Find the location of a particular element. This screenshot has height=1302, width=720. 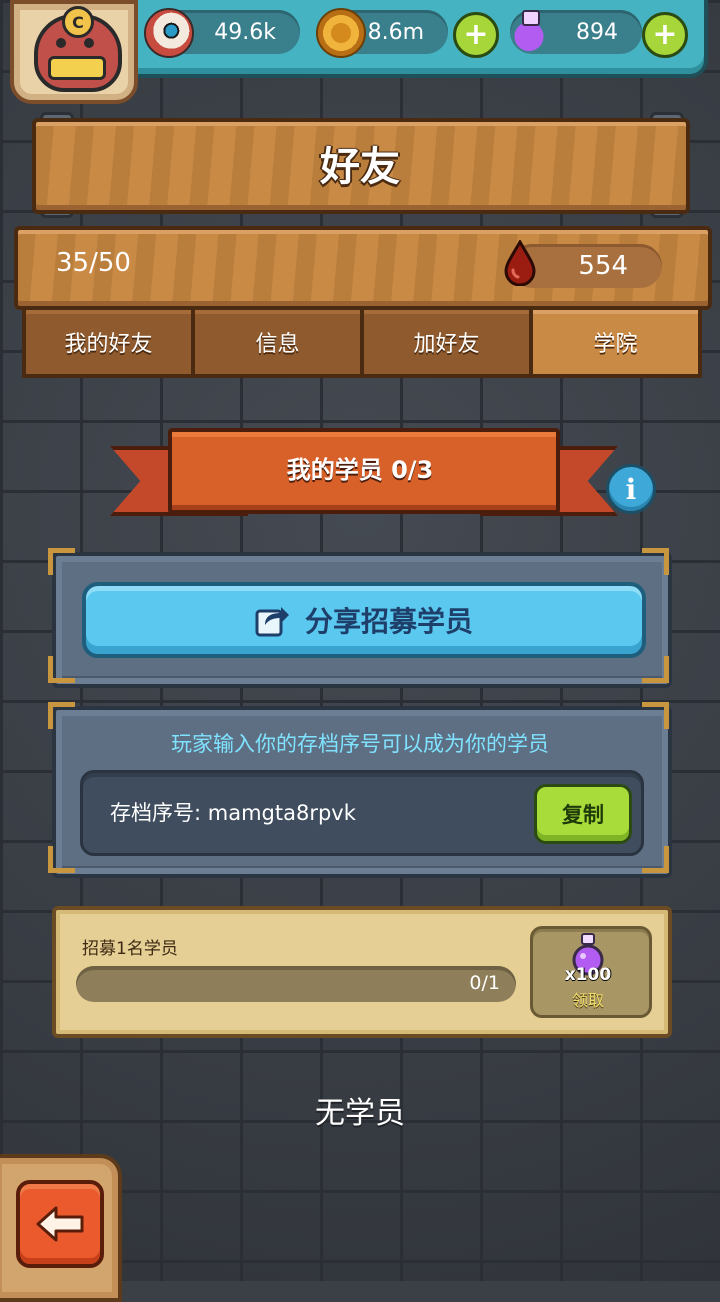

player-avatar: C is located at coordinates (74, 52).